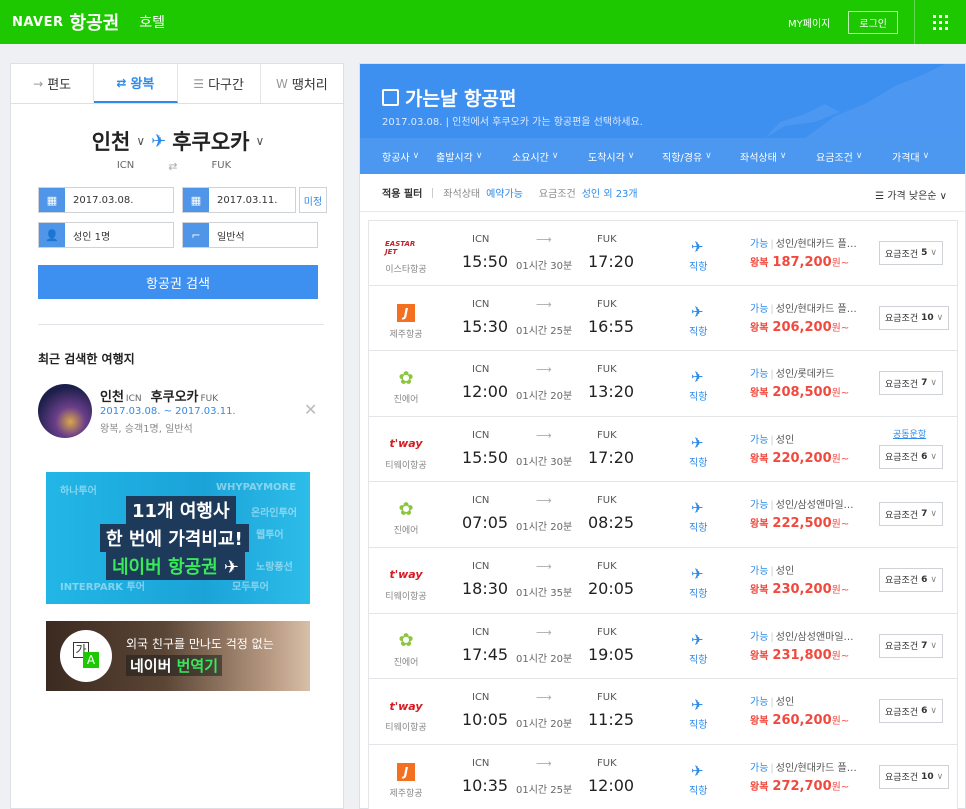 The width and height of the screenshot is (966, 809). Describe the element at coordinates (544, 659) in the screenshot. I see `flight-duration: 01시간 20분` at that location.